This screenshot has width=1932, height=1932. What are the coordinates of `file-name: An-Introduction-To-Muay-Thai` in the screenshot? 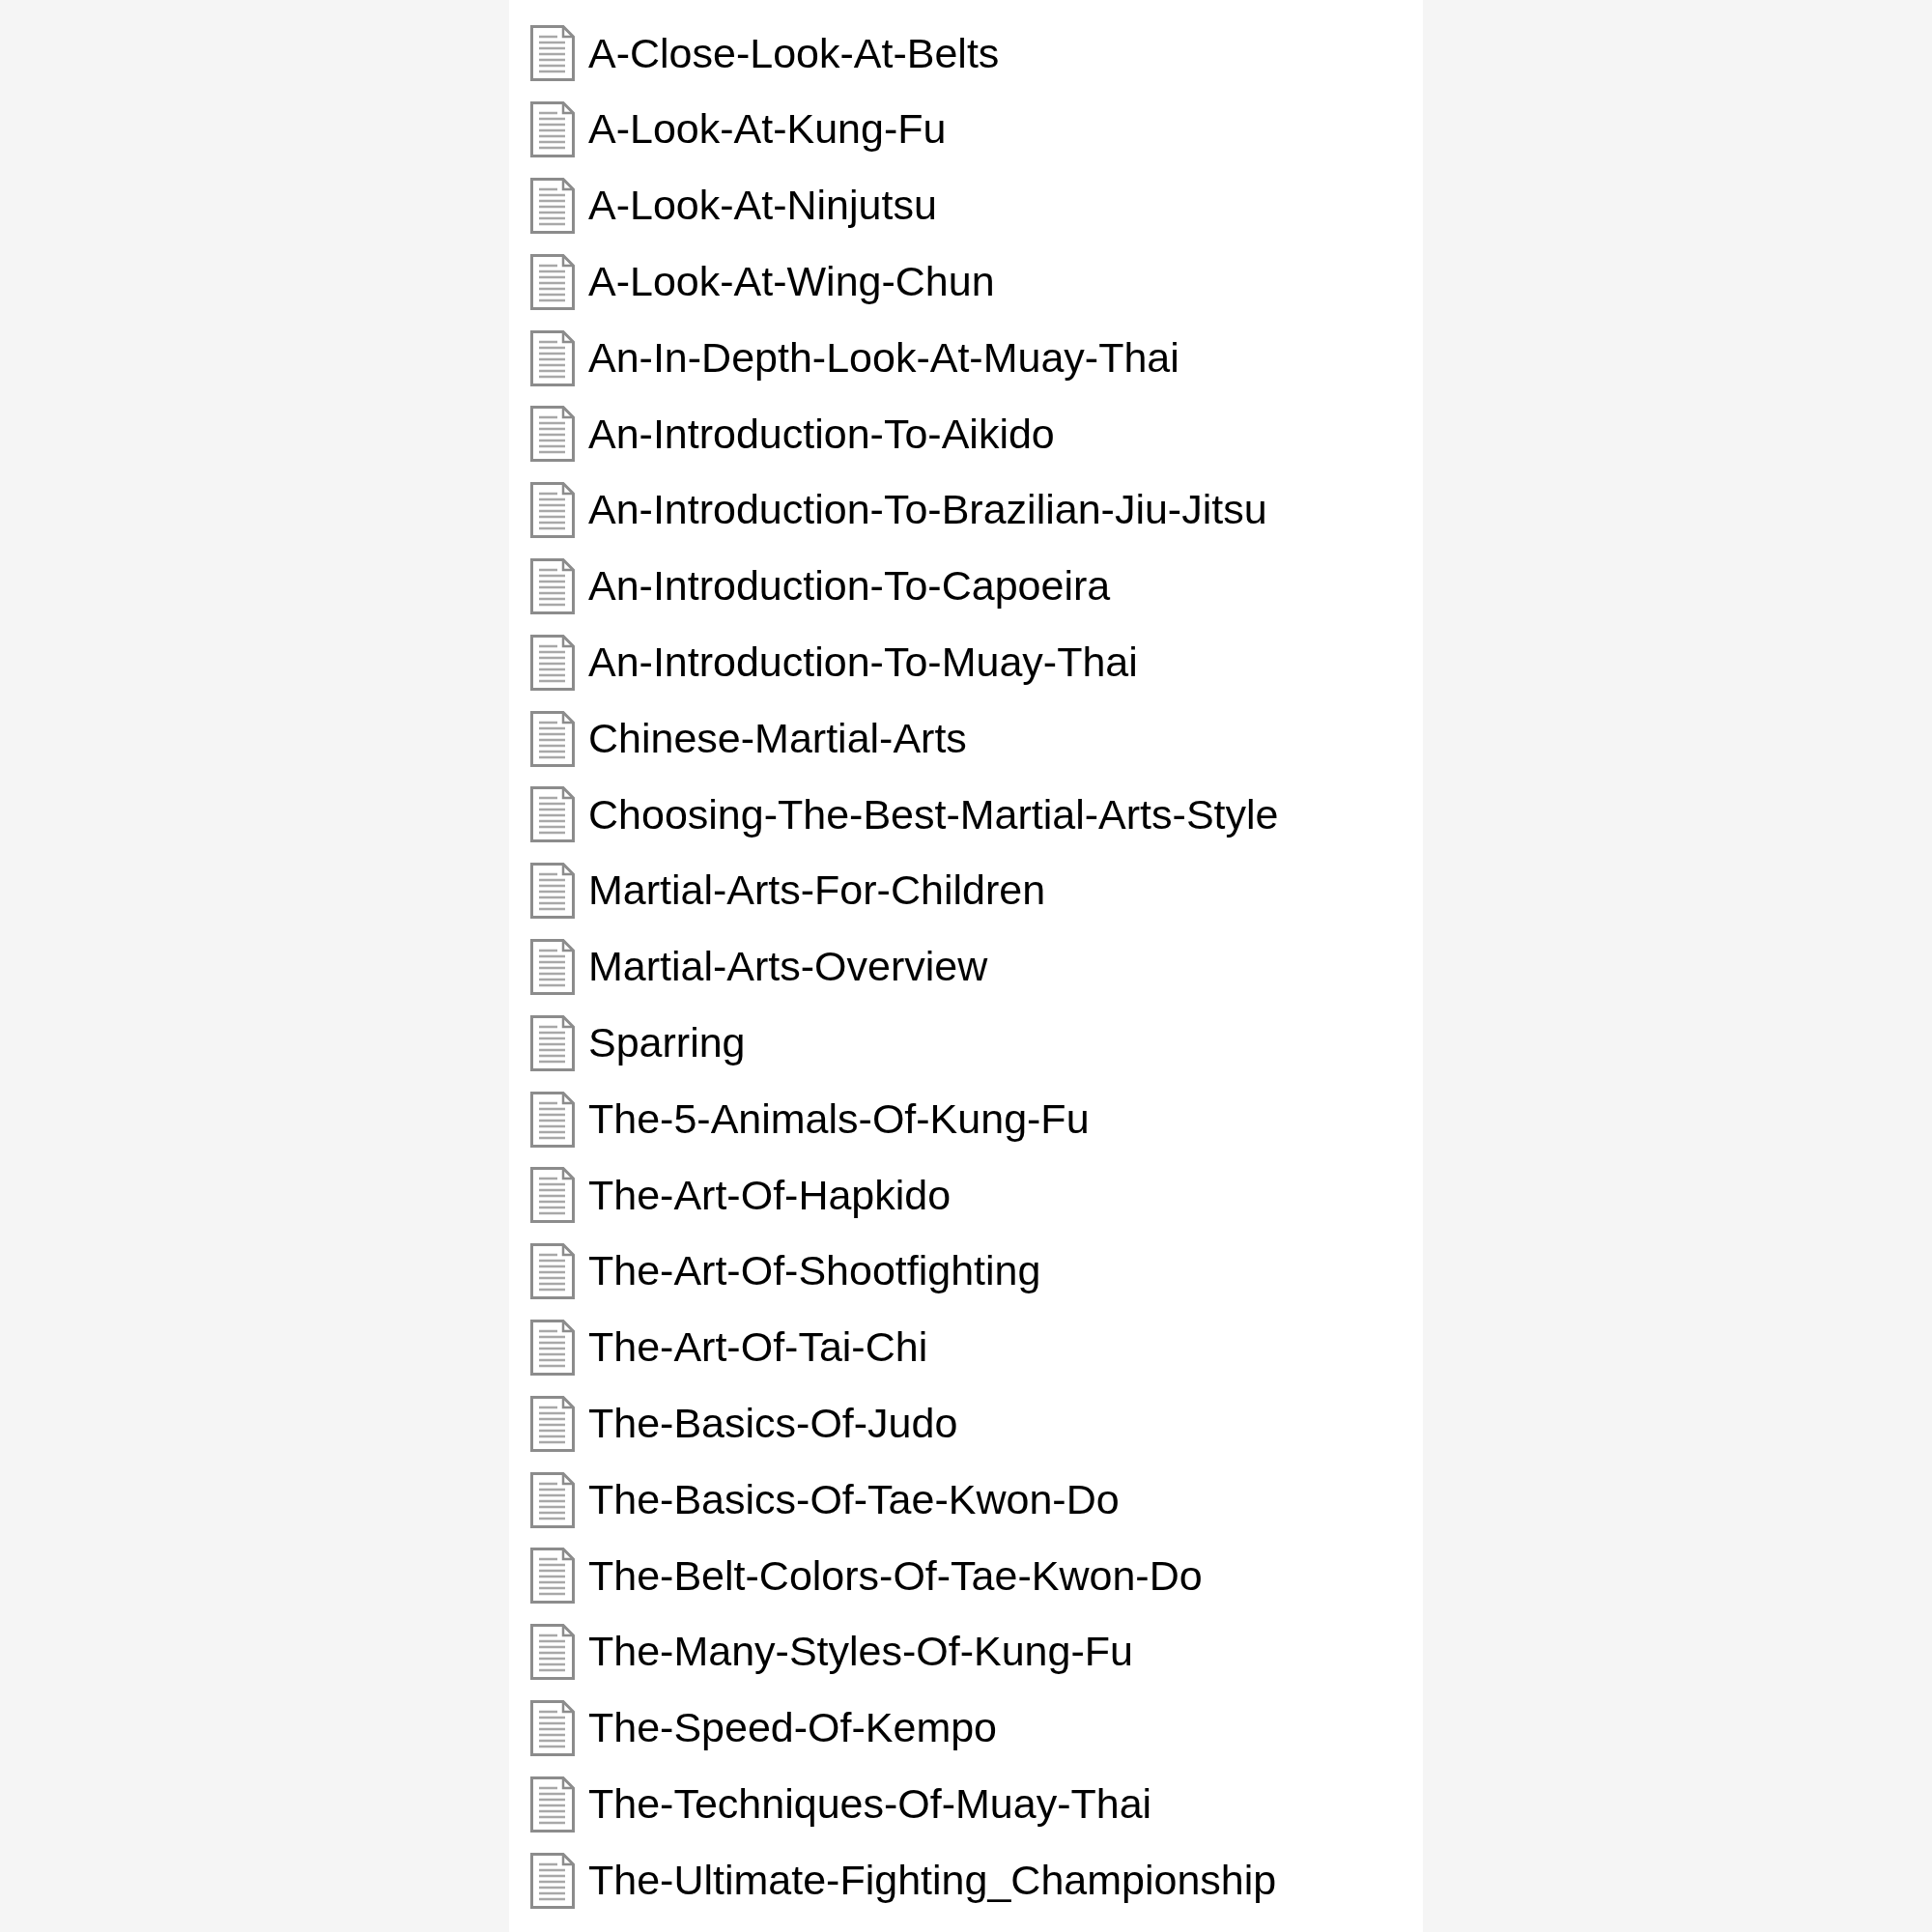 It's located at (863, 663).